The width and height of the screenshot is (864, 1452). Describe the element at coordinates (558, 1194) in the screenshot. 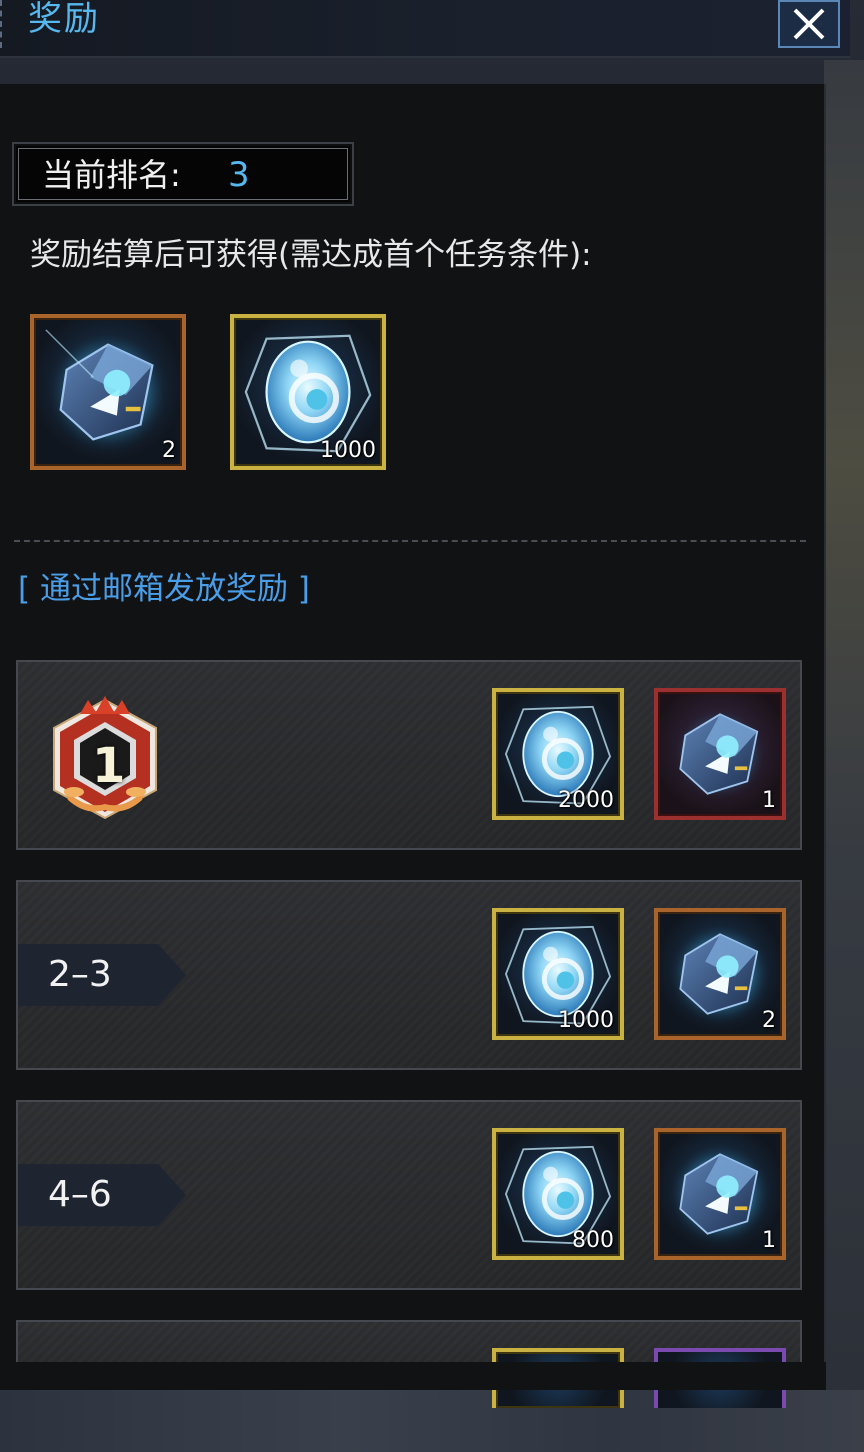

I see `reward-item-crystal-gem: 800` at that location.